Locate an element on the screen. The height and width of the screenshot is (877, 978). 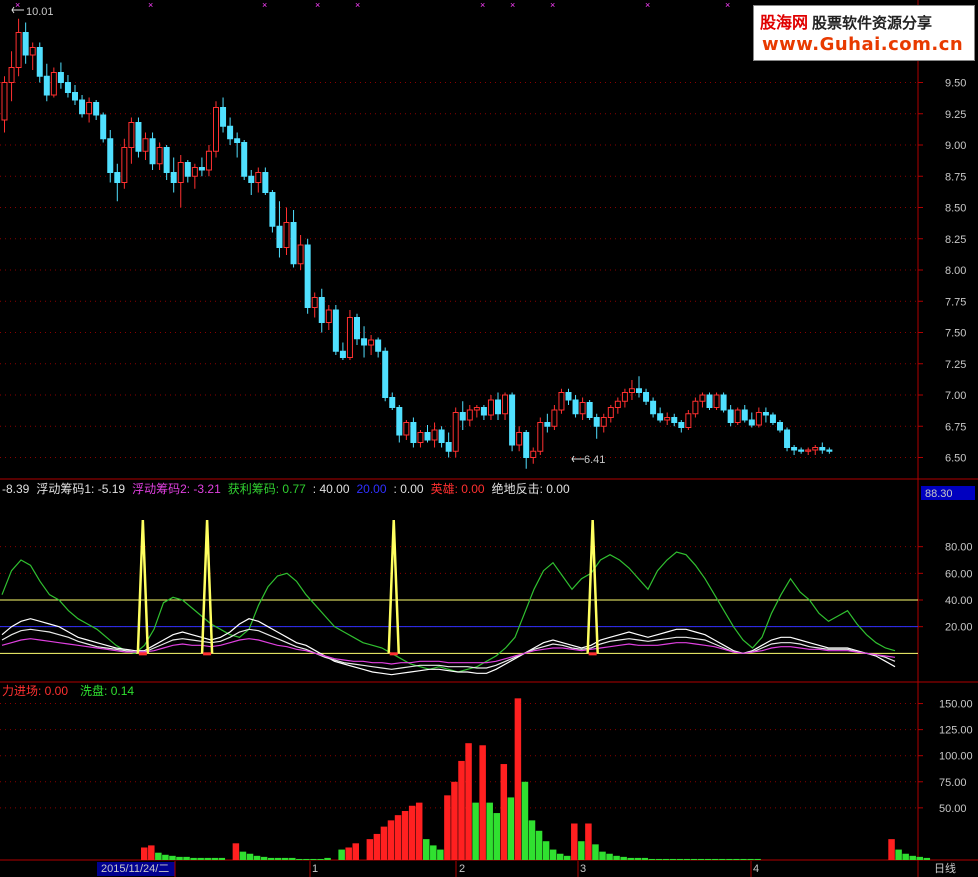
price-tick-label-4: 7.50 is located at coordinates (955, 334).